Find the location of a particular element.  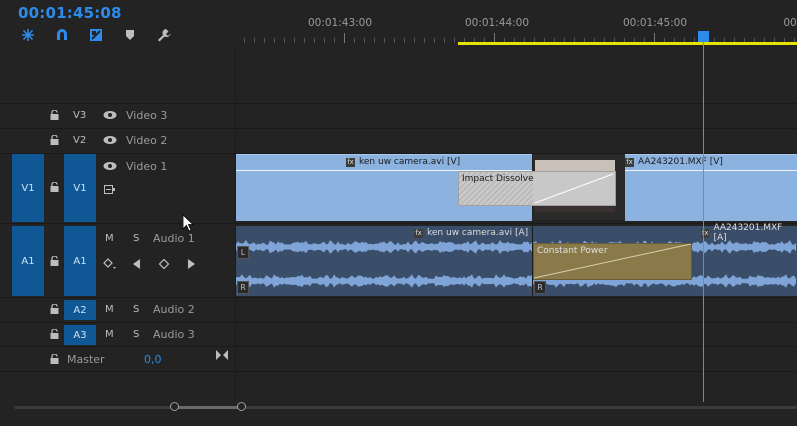

clip-name: AA243201.MXF [V] is located at coordinates (680, 162).